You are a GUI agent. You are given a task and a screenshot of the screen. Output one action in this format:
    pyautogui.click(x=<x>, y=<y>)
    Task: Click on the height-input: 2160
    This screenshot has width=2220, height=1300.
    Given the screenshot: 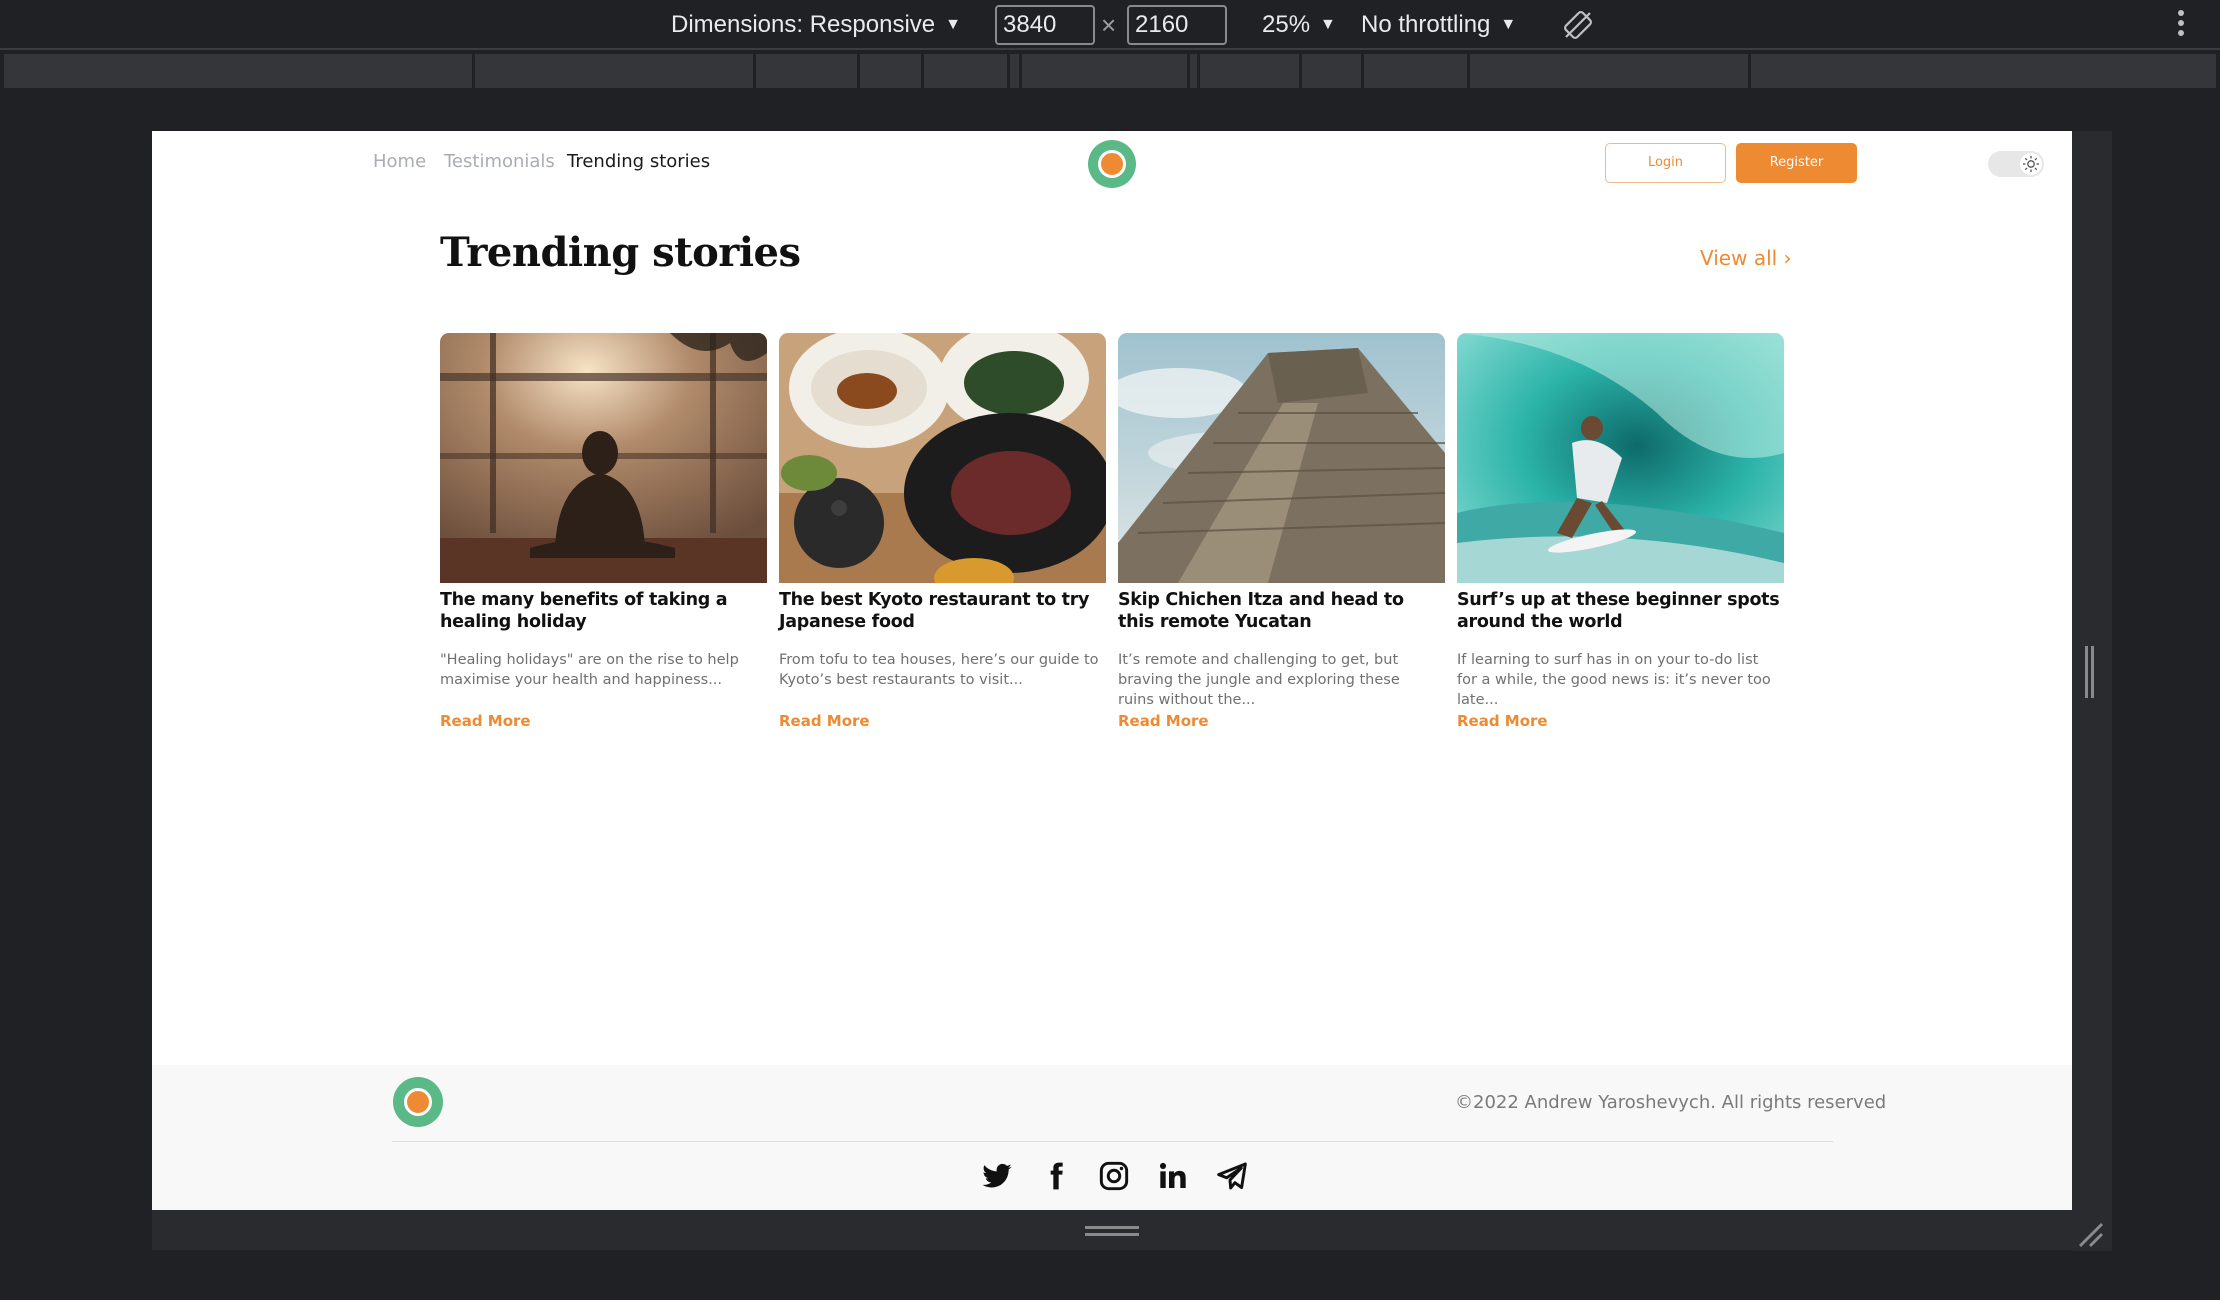 What is the action you would take?
    pyautogui.click(x=1177, y=25)
    